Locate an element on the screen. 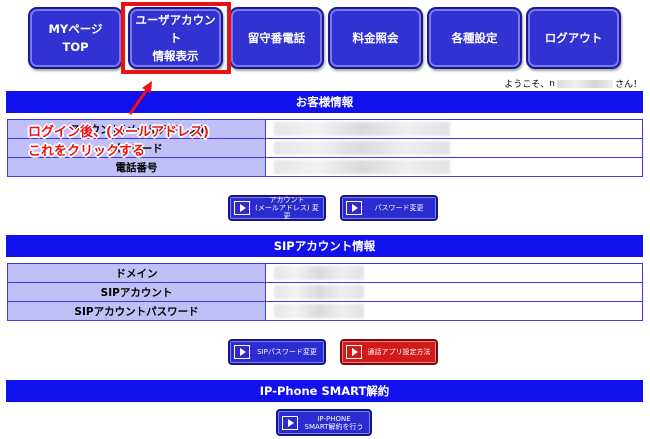  smart-cancel-button: IP-PHONE SMART解約を行う is located at coordinates (324, 422).